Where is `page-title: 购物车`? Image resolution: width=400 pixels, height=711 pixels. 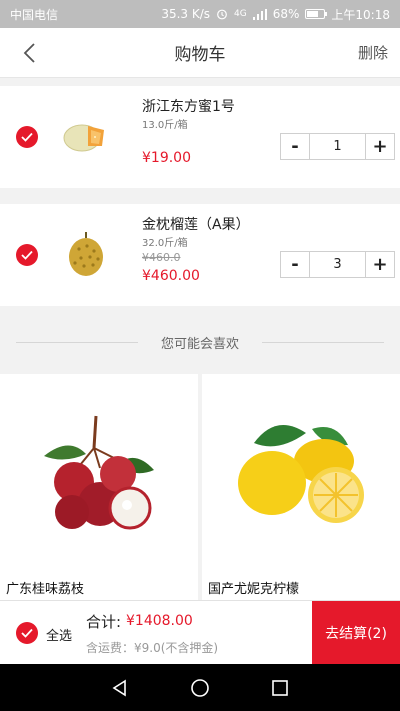
page-title: 购物车 is located at coordinates (200, 55).